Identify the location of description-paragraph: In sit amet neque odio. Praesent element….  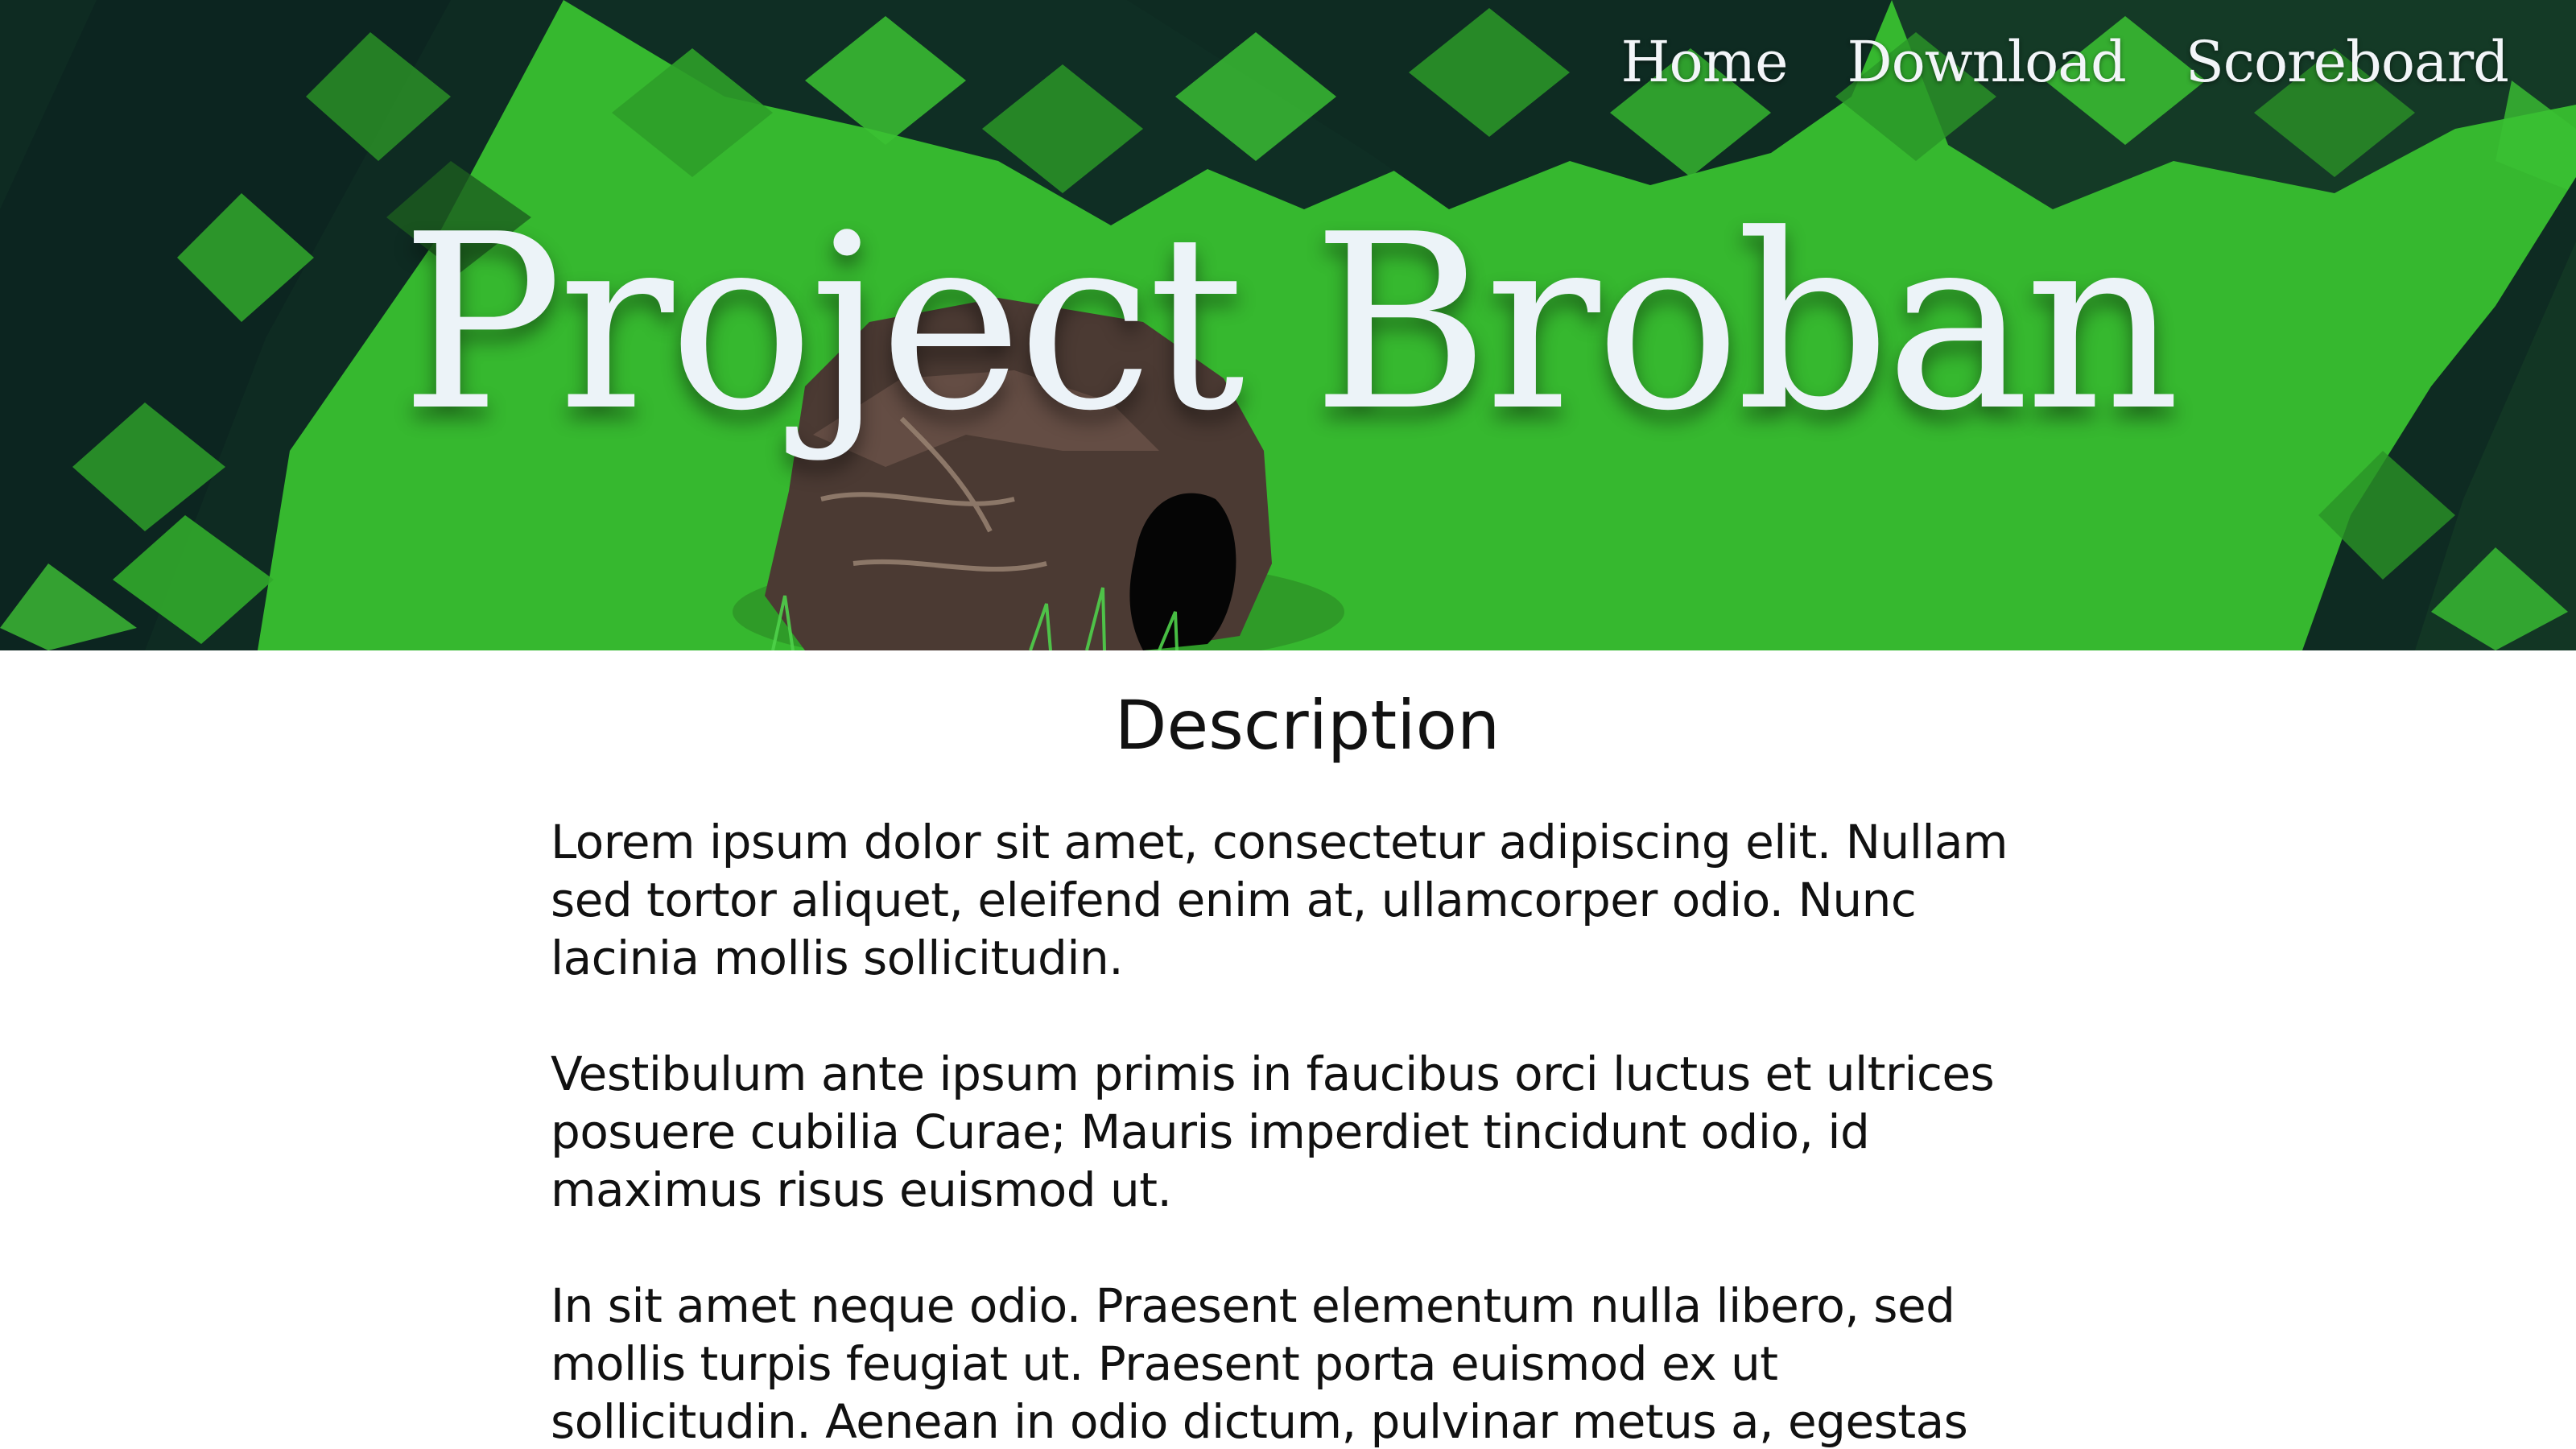
(1259, 1363).